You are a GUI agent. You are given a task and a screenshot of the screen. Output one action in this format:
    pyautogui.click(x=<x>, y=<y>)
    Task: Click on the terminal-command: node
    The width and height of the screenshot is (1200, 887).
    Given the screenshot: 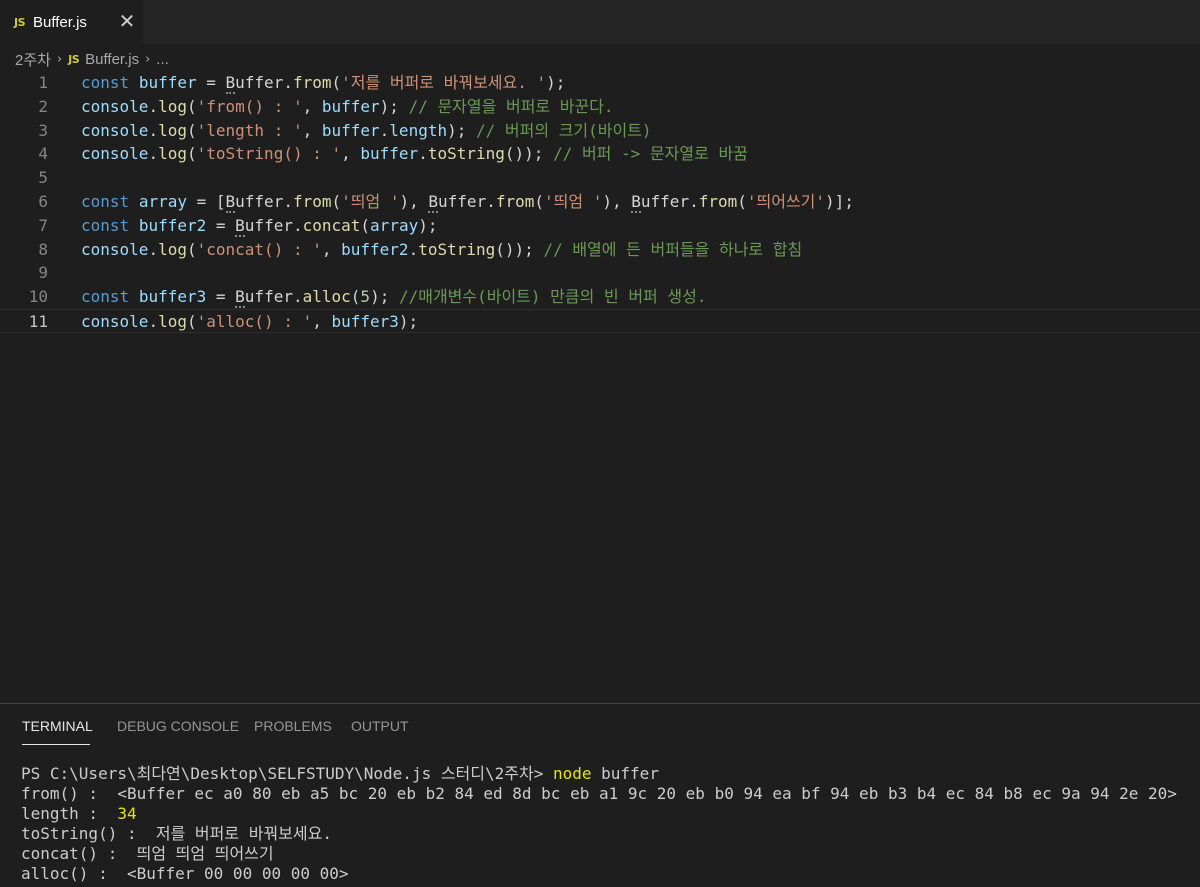 What is the action you would take?
    pyautogui.click(x=572, y=773)
    